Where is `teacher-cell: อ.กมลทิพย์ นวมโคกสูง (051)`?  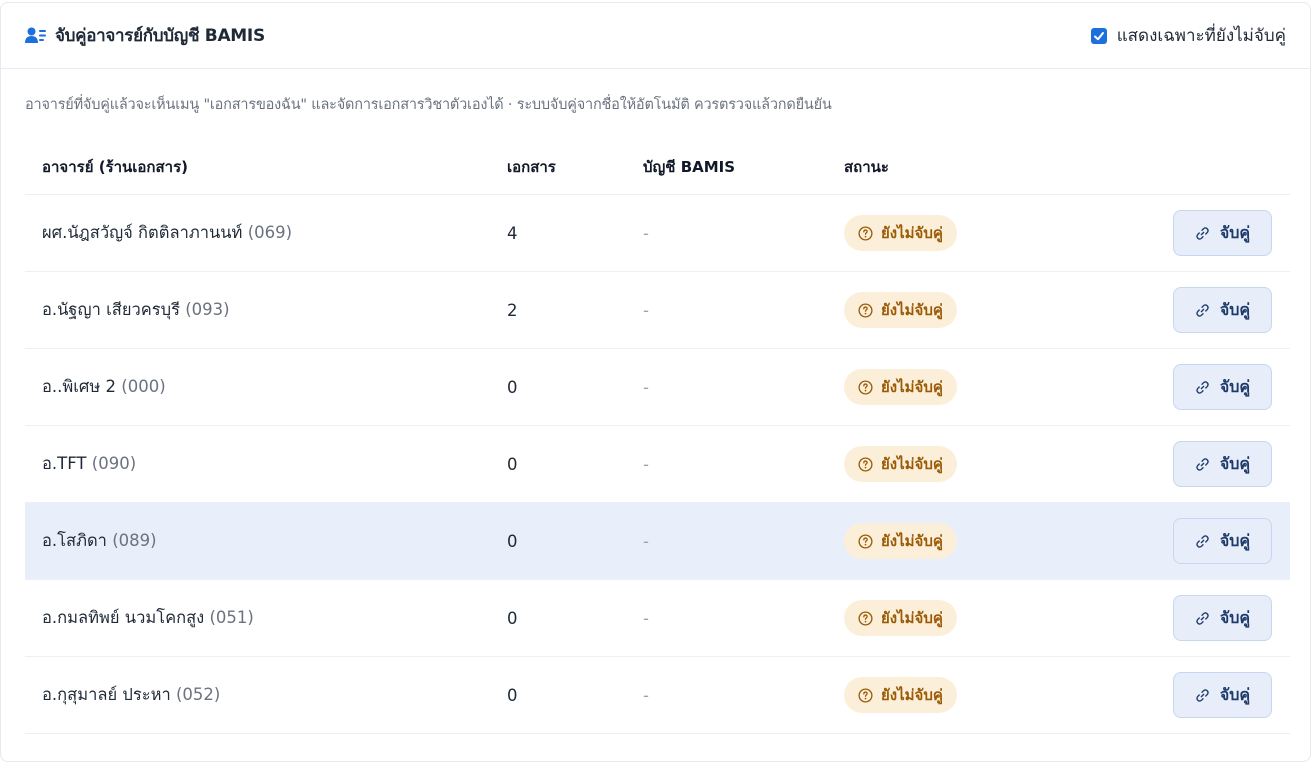
teacher-cell: อ.กมลทิพย์ นวมโคกสูง (051) is located at coordinates (266, 618).